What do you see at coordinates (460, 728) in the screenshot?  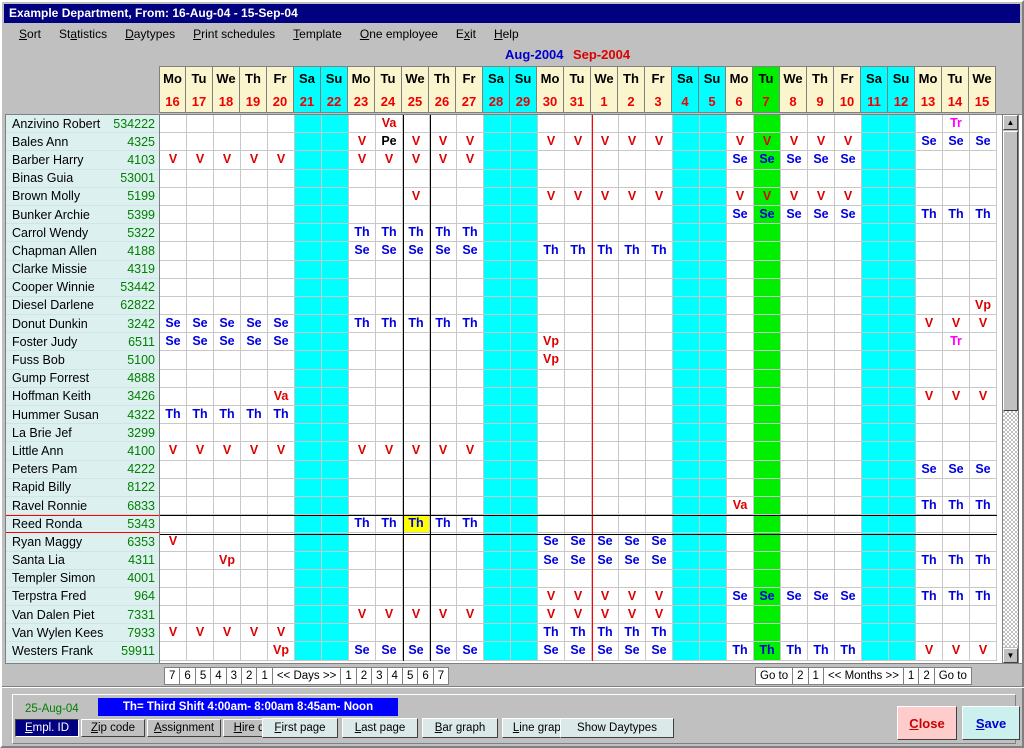 I see `button-bar-graph: Bar graph` at bounding box center [460, 728].